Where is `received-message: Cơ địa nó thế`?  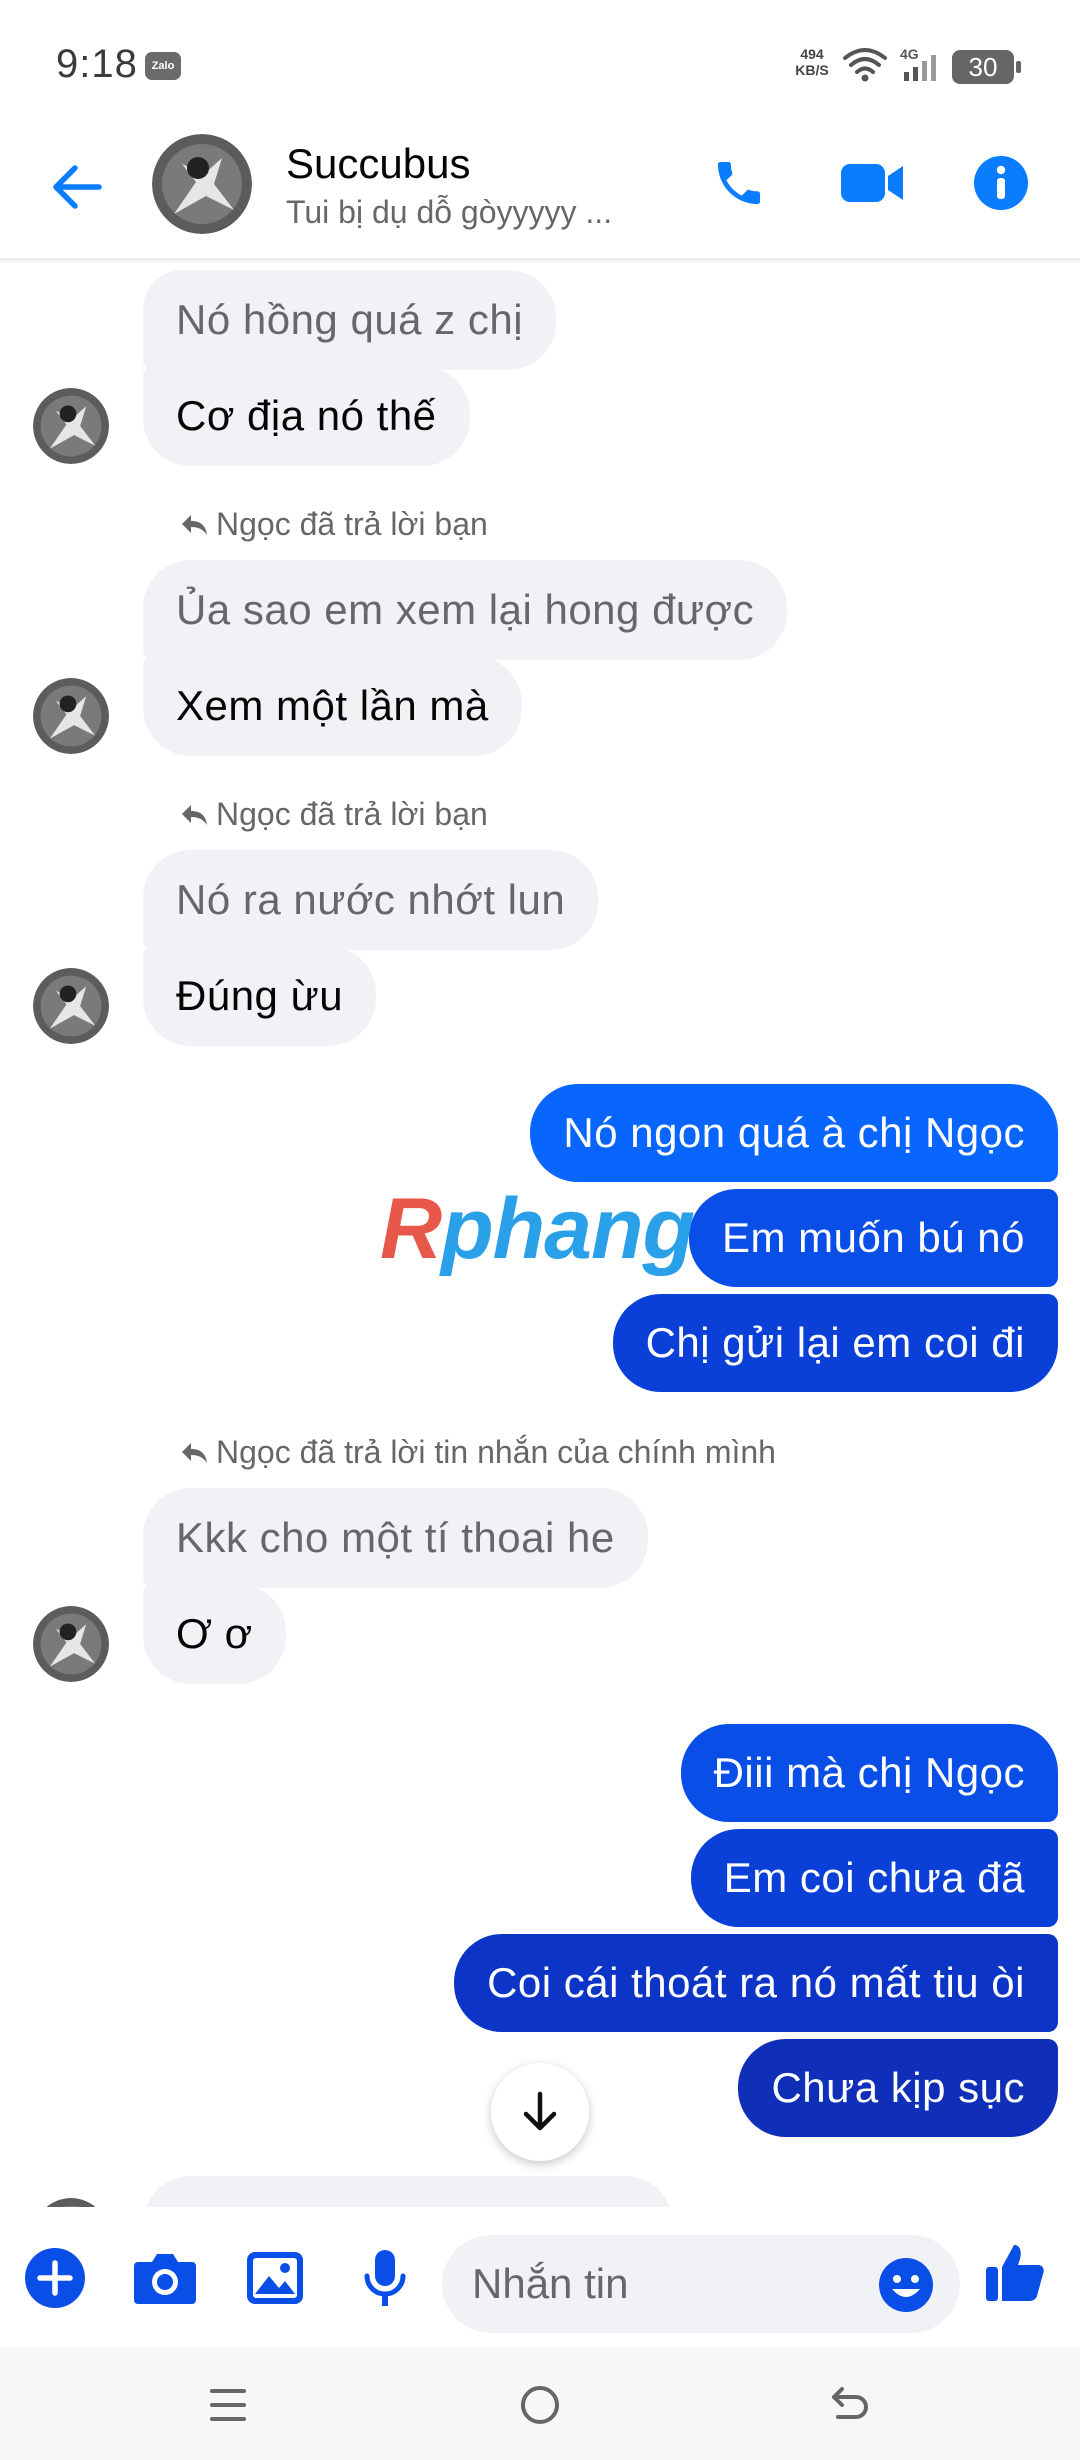
received-message: Cơ địa nó thế is located at coordinates (306, 416).